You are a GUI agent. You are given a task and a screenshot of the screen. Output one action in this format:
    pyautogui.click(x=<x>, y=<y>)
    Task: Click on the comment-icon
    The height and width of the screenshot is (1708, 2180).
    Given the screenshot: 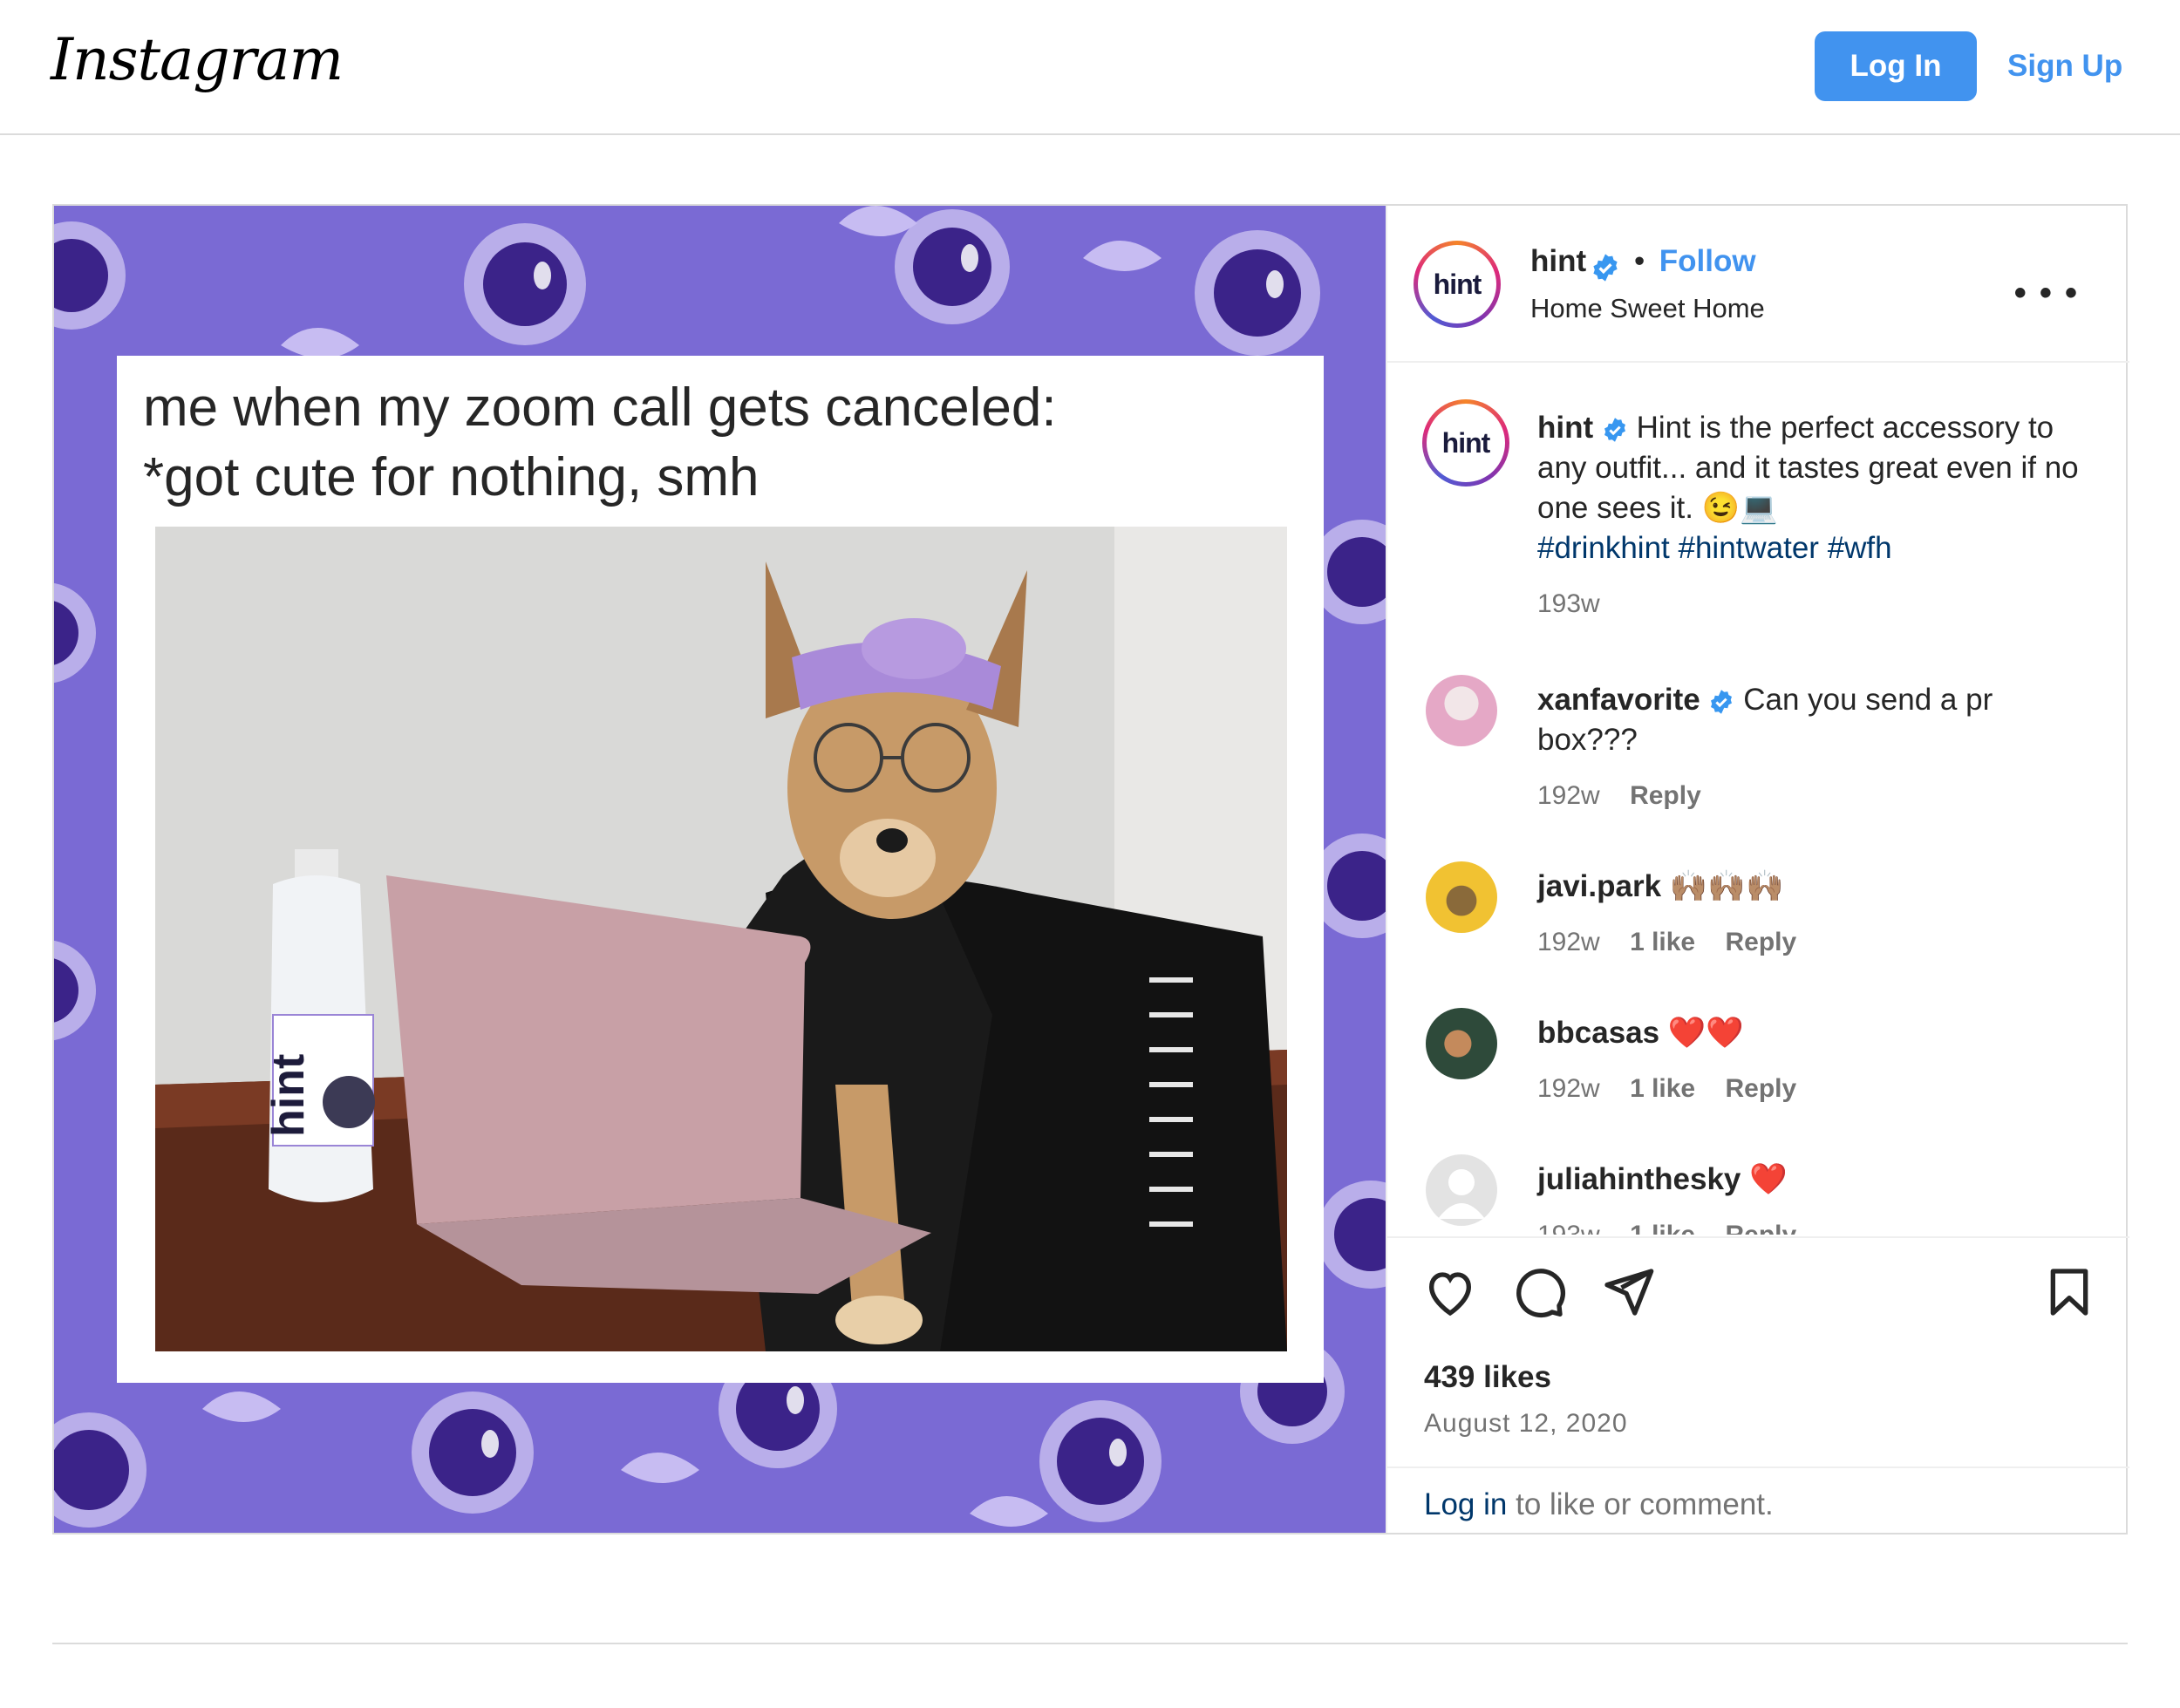 What is the action you would take?
    pyautogui.click(x=1539, y=1292)
    